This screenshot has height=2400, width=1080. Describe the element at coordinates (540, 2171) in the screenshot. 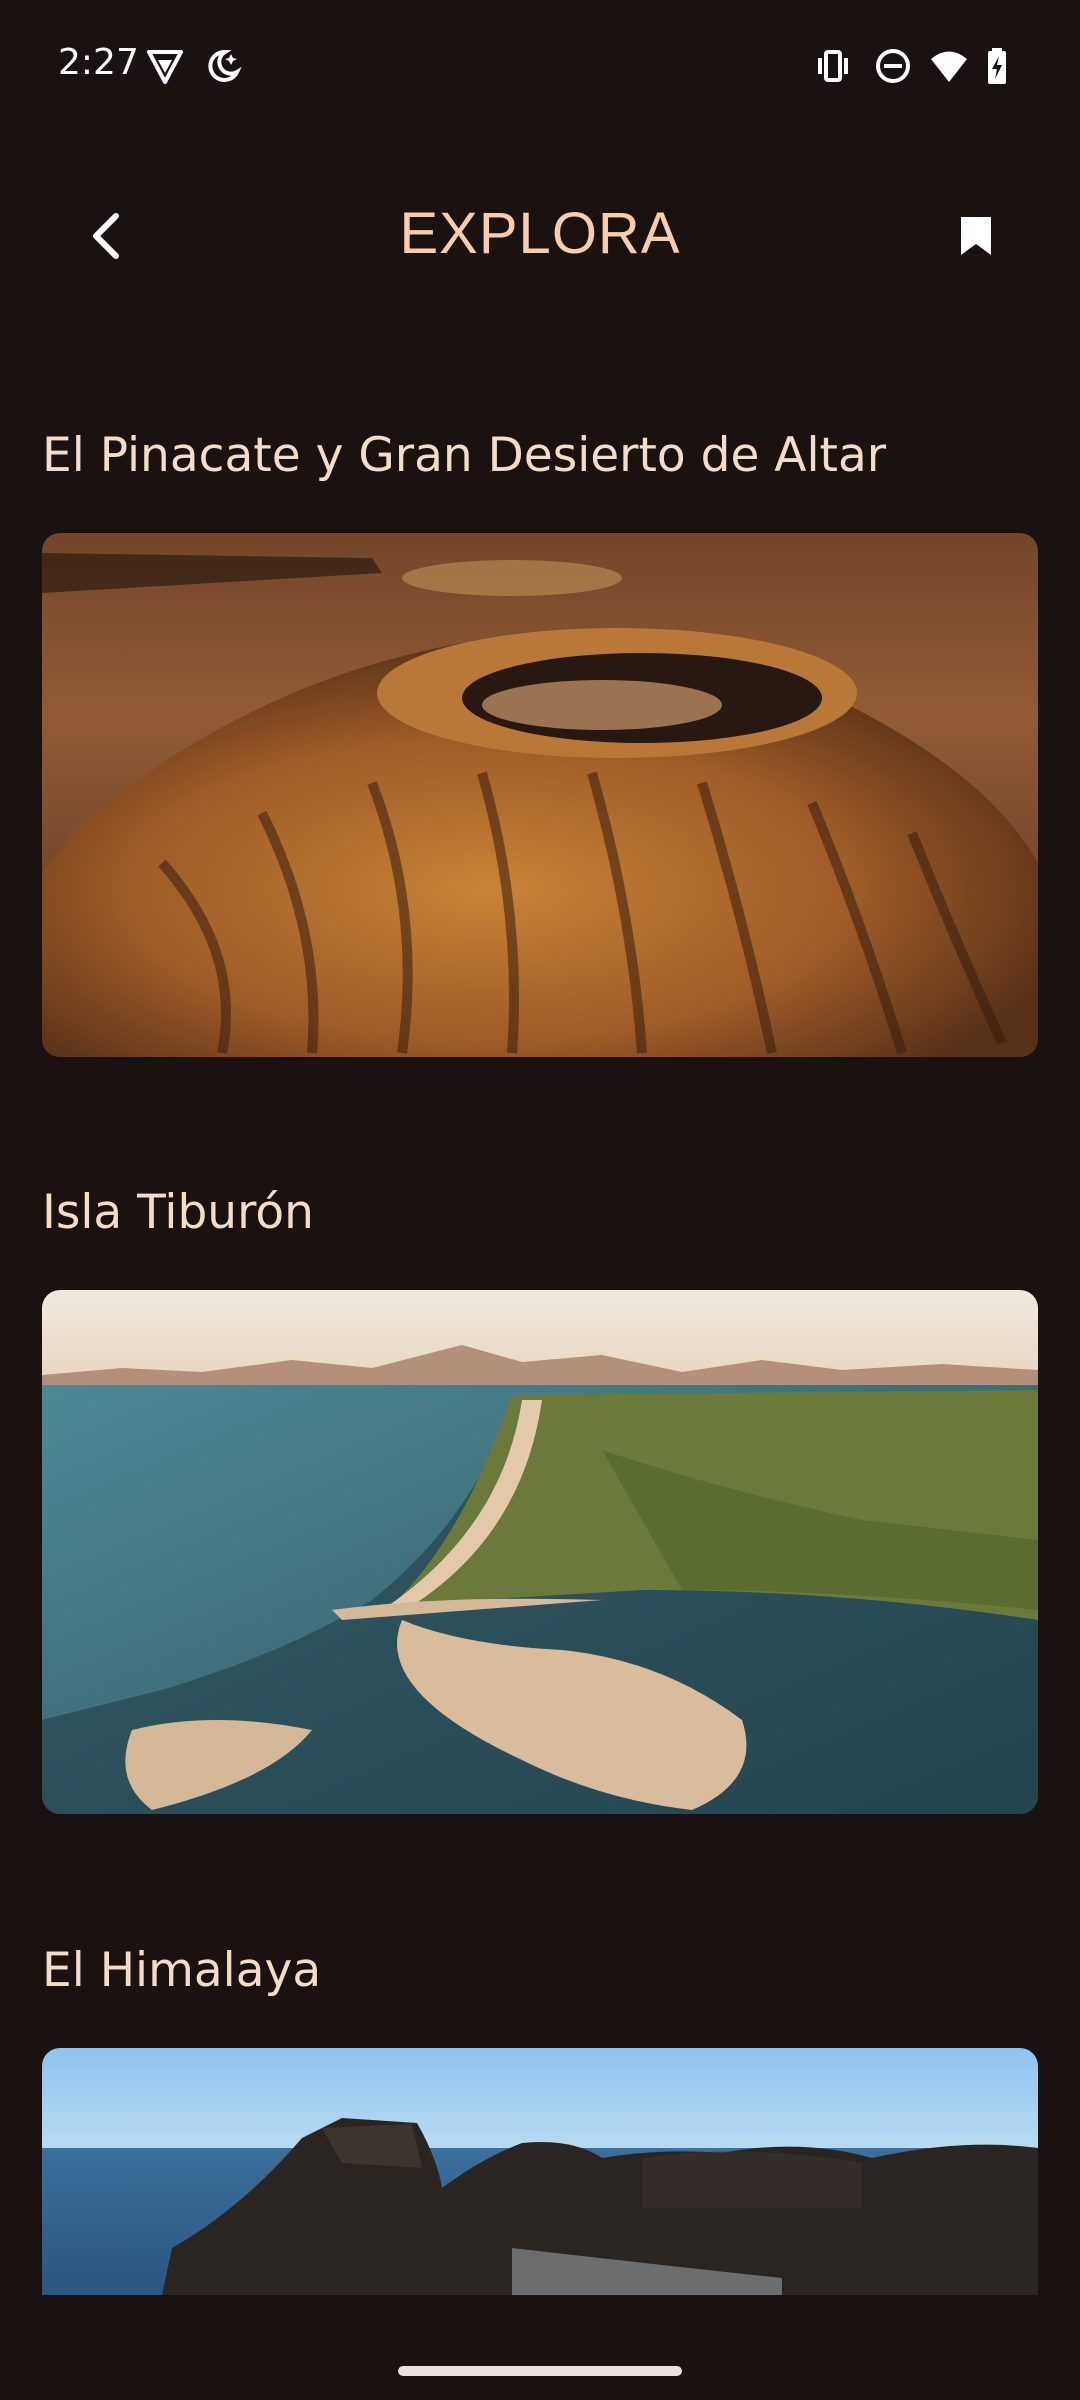

I see `rocky-coast-photo` at that location.